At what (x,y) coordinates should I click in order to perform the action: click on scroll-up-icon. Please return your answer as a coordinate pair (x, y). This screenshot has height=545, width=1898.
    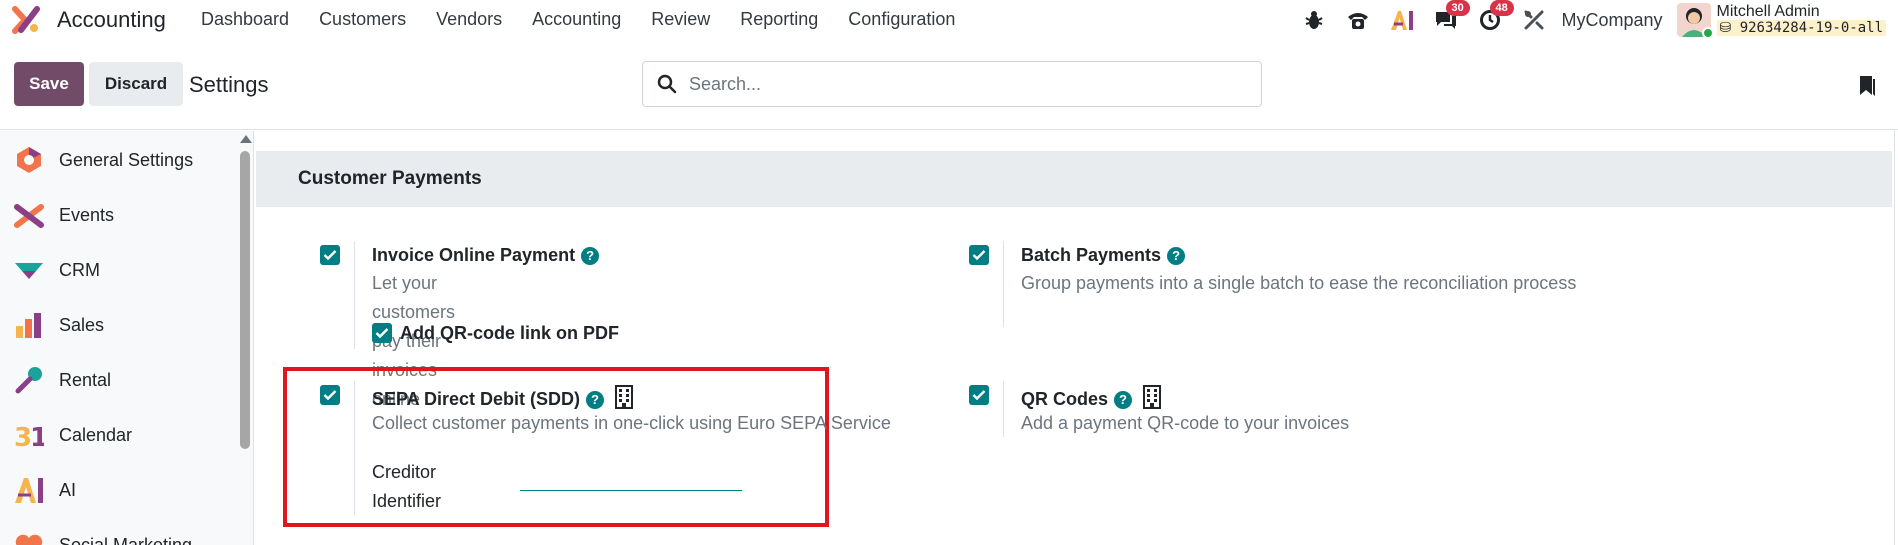
    Looking at the image, I should click on (246, 139).